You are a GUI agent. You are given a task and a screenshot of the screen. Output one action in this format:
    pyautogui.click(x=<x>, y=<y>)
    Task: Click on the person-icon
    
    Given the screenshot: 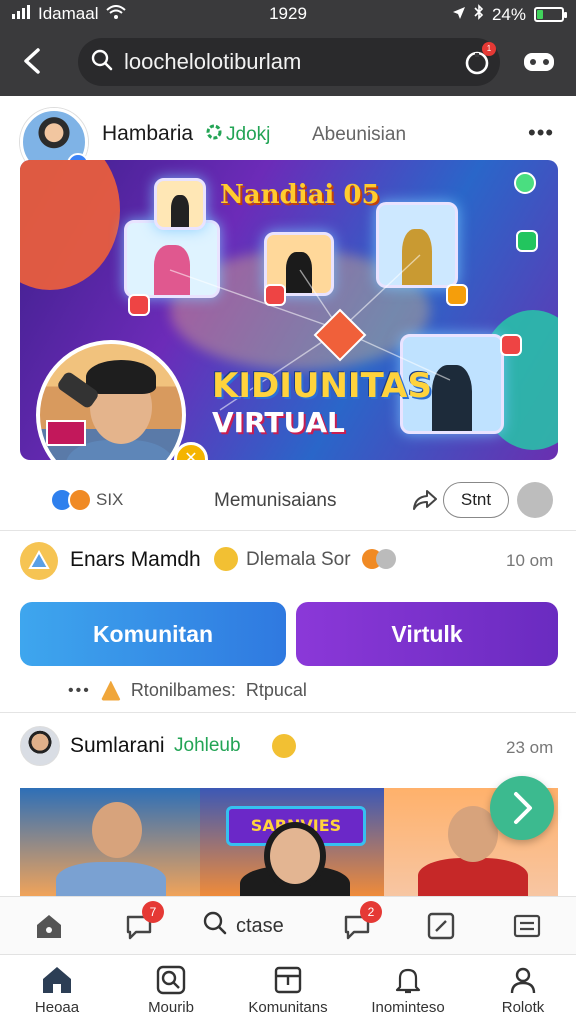 What is the action you would take?
    pyautogui.click(x=110, y=690)
    